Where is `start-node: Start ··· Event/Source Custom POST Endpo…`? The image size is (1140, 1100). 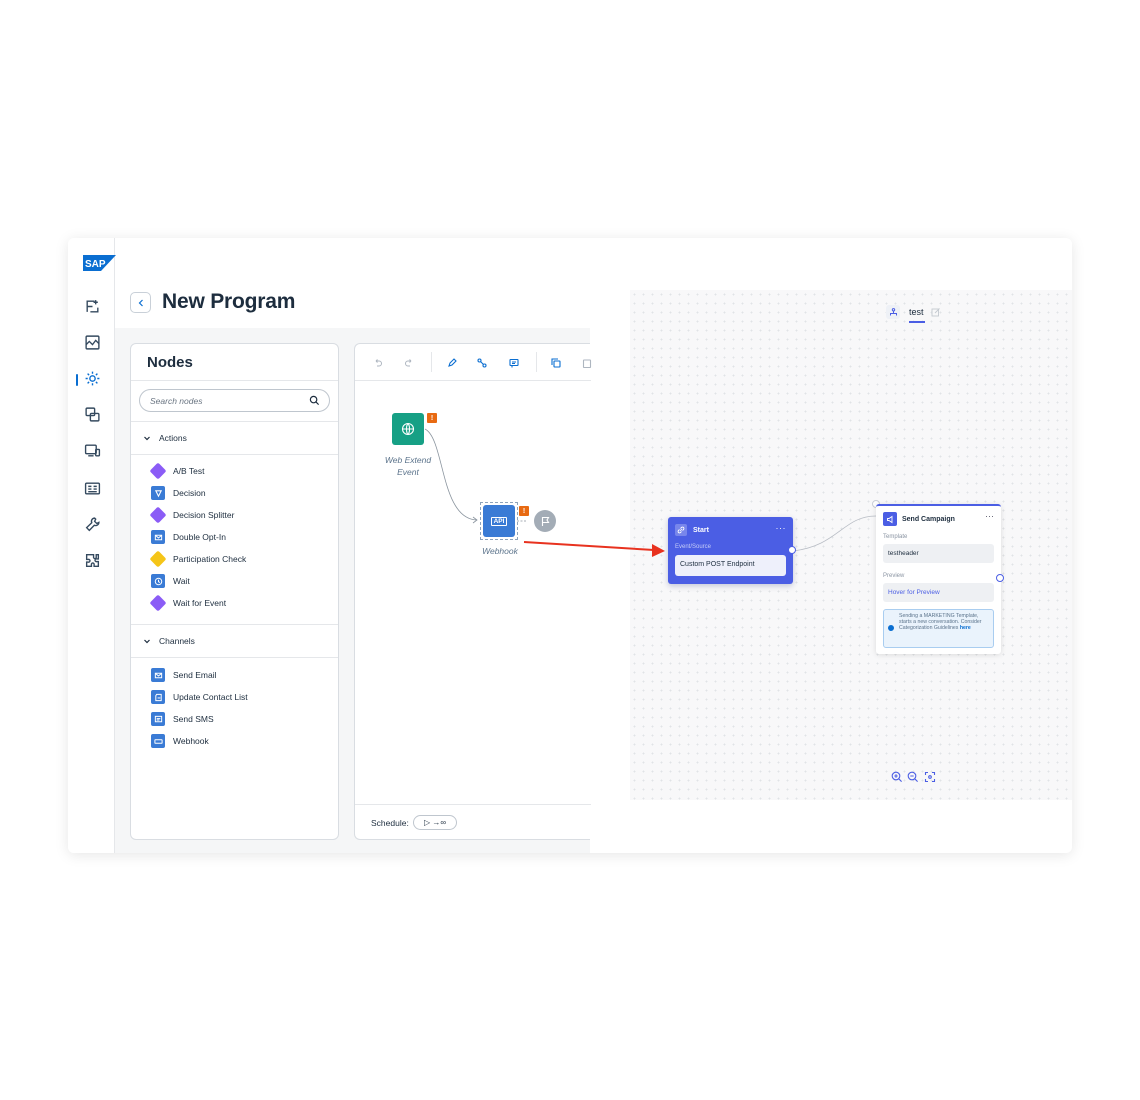
start-node: Start ··· Event/Source Custom POST Endpo… is located at coordinates (730, 550).